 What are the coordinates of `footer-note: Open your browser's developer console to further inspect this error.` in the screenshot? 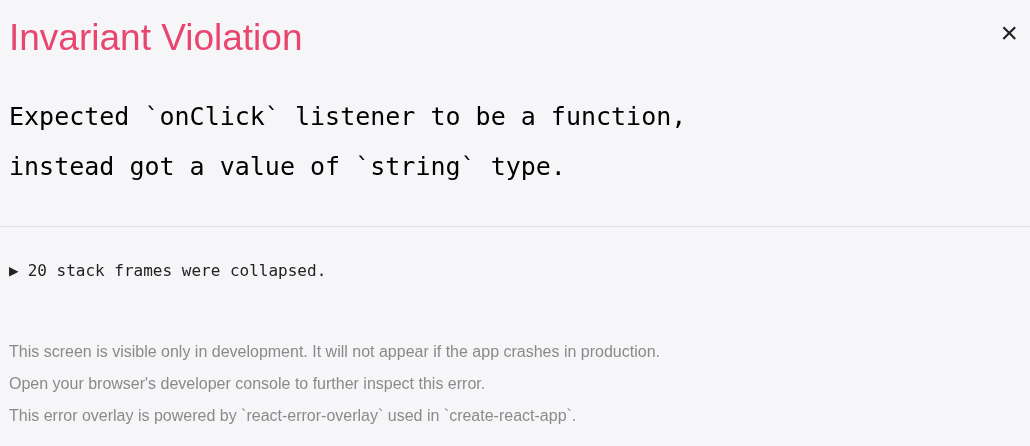 It's located at (248, 384).